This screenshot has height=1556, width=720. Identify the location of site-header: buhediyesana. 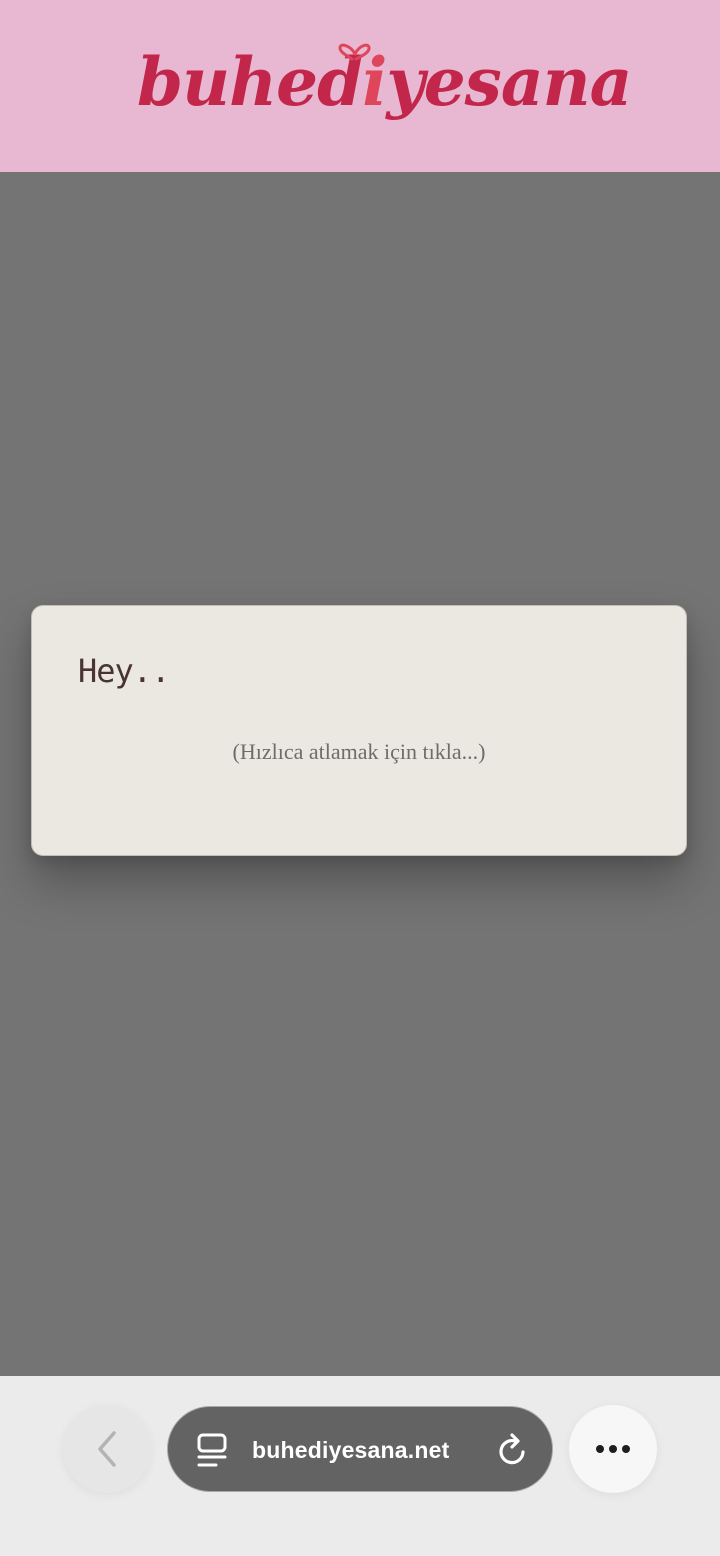
(360, 86).